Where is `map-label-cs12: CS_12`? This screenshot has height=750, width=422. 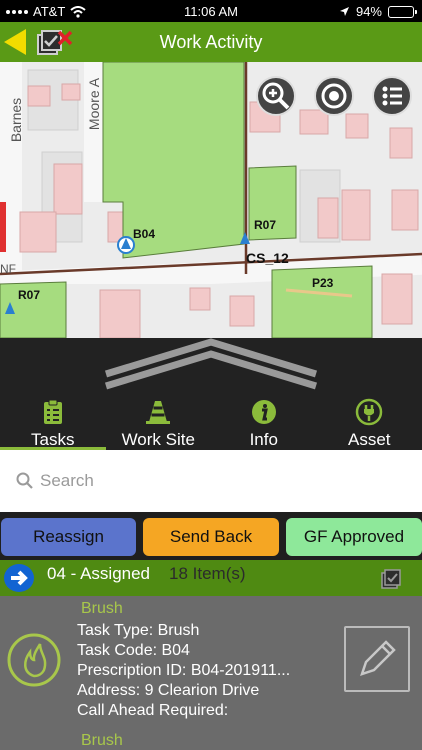
map-label-cs12: CS_12 is located at coordinates (267, 258).